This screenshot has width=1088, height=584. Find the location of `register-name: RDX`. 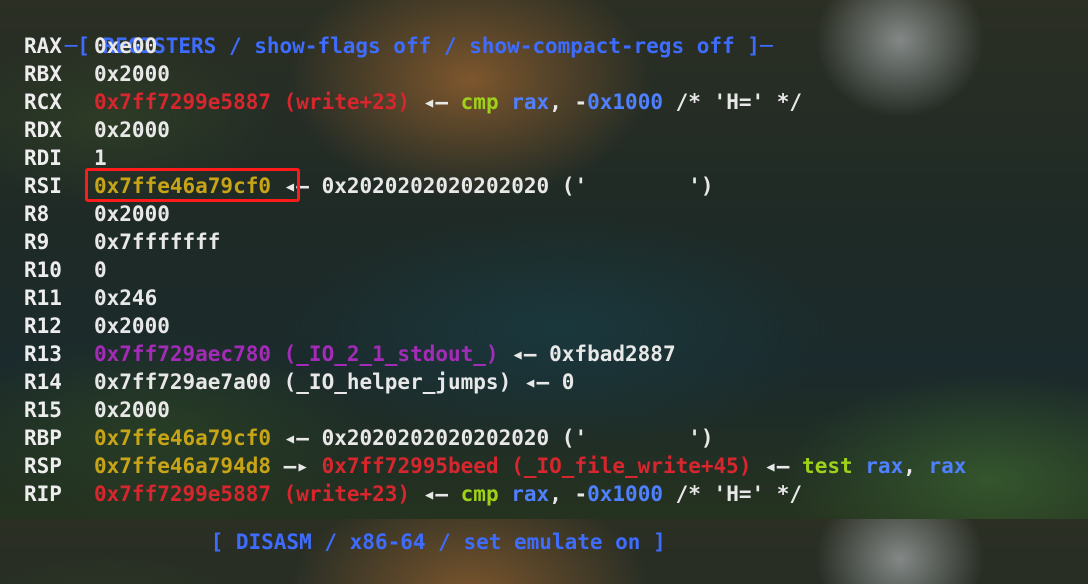

register-name: RDX is located at coordinates (43, 130).